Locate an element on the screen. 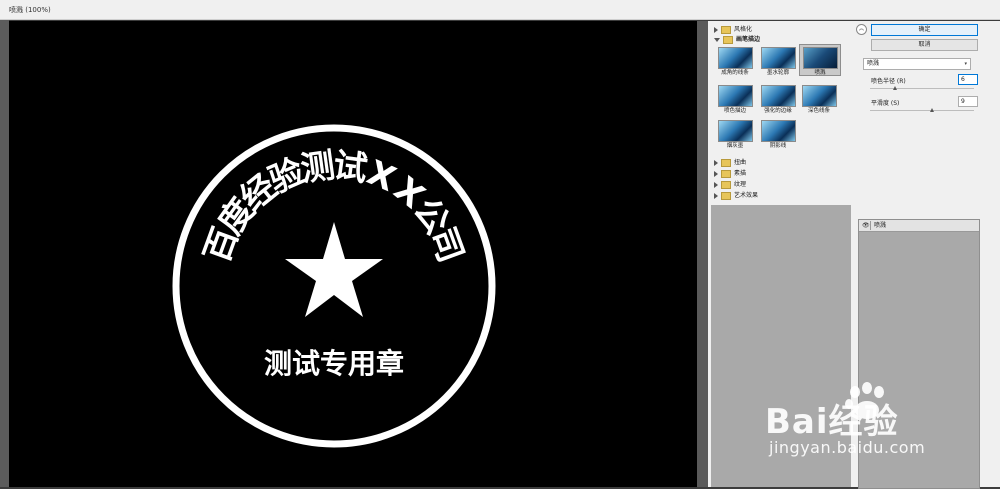 The image size is (1000, 489). category-distort: 扭曲 is located at coordinates (730, 162).